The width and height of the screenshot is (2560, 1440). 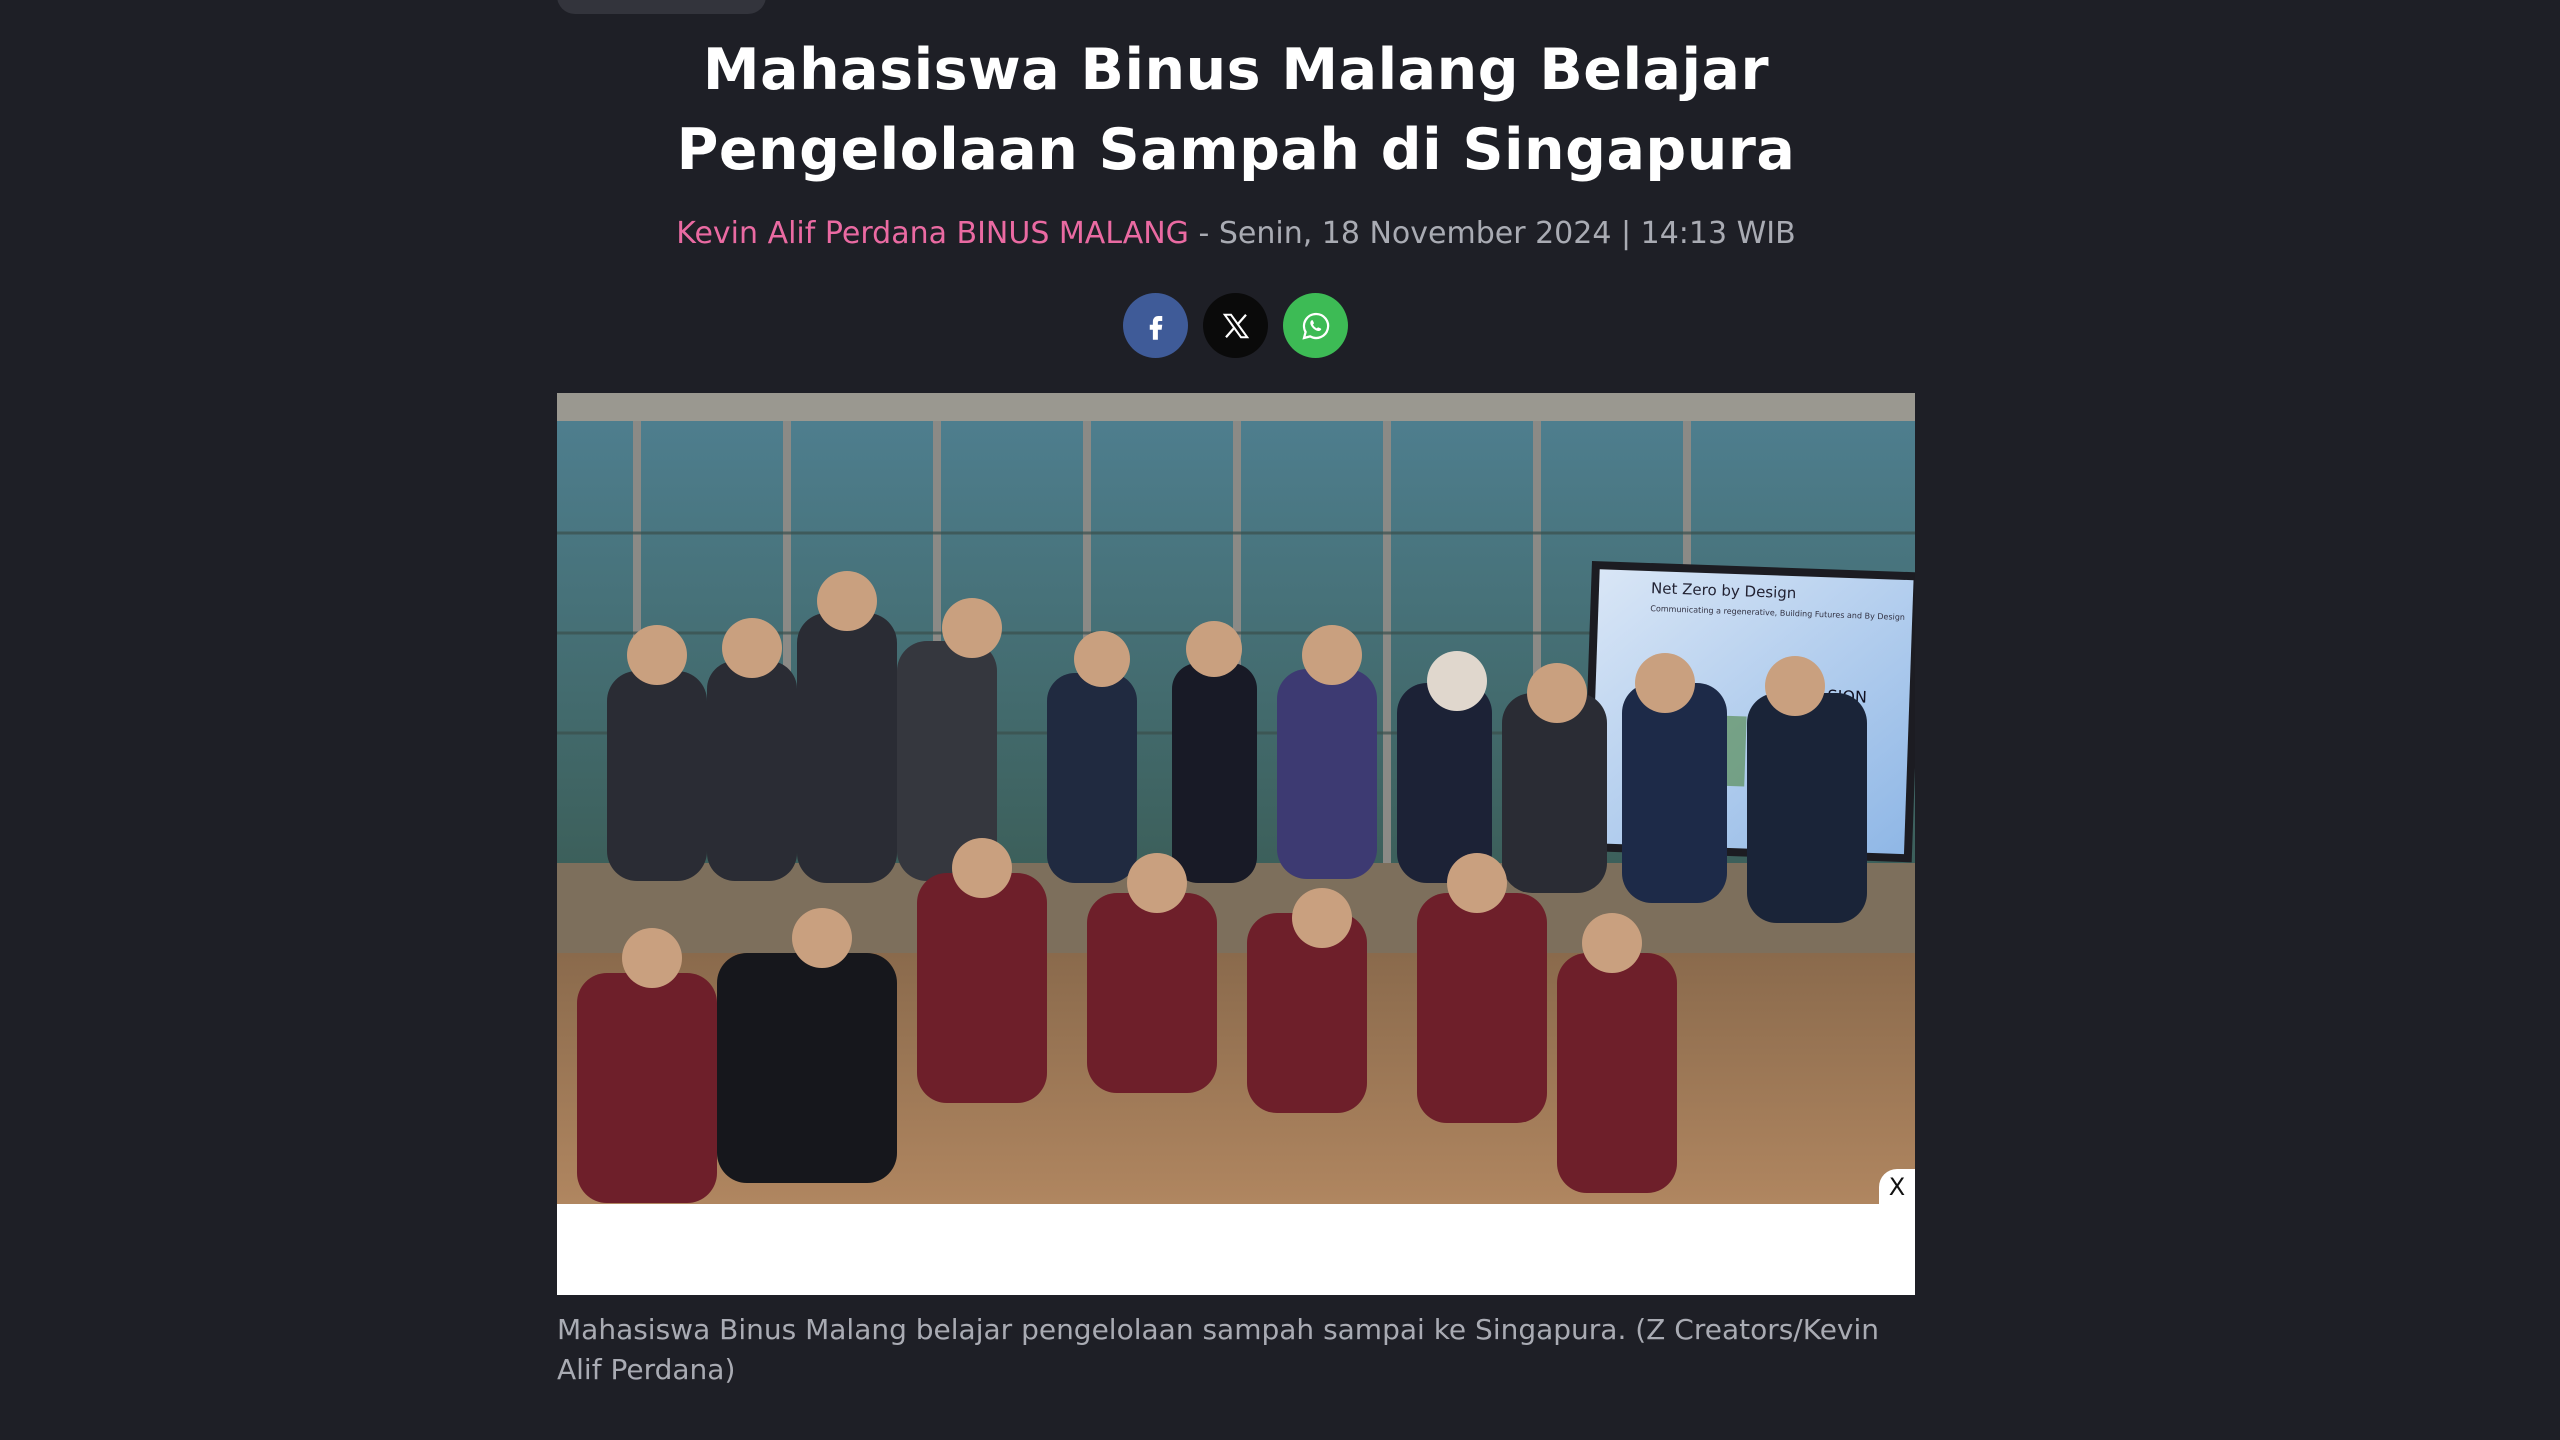 I want to click on whatsapp-share-button, so click(x=1315, y=325).